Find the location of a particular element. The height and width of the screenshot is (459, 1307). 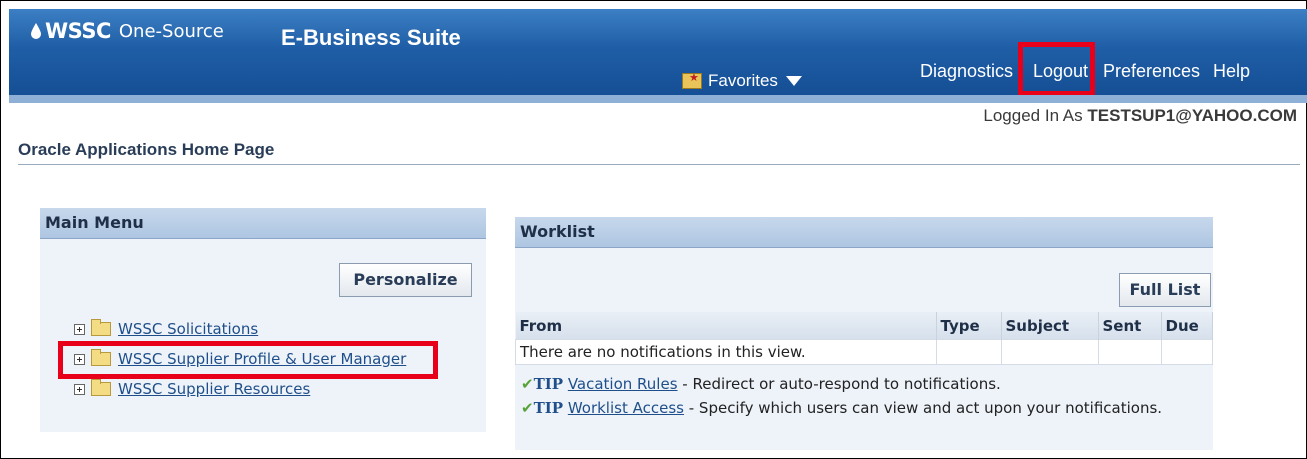

column-sent: Sent is located at coordinates (1130, 326).